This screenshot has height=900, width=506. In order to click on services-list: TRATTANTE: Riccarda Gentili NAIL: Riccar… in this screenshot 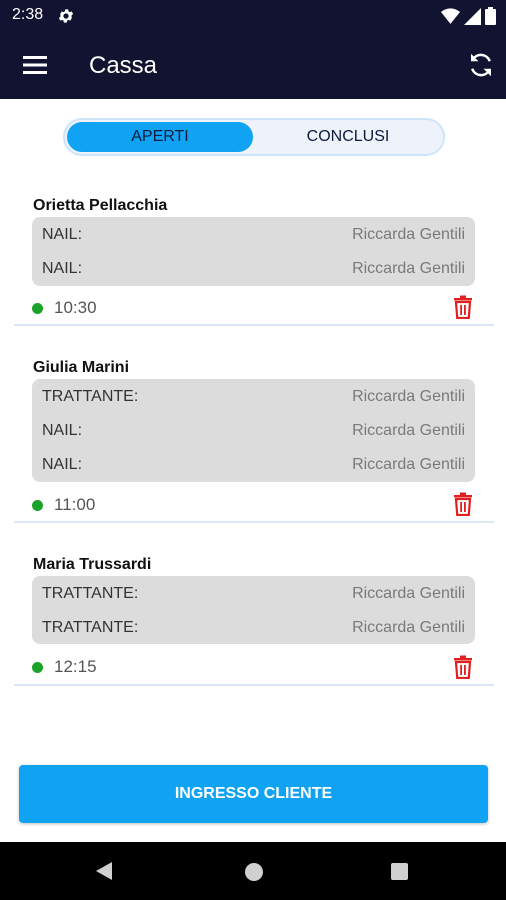, I will do `click(253, 430)`.